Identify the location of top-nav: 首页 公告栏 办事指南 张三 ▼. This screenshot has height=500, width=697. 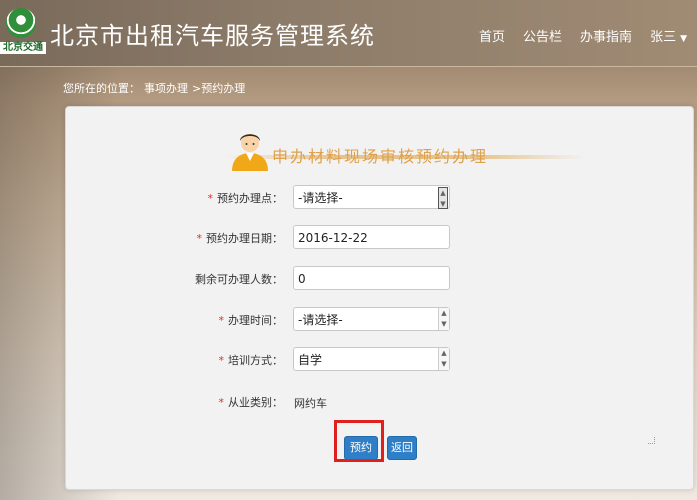
(583, 35).